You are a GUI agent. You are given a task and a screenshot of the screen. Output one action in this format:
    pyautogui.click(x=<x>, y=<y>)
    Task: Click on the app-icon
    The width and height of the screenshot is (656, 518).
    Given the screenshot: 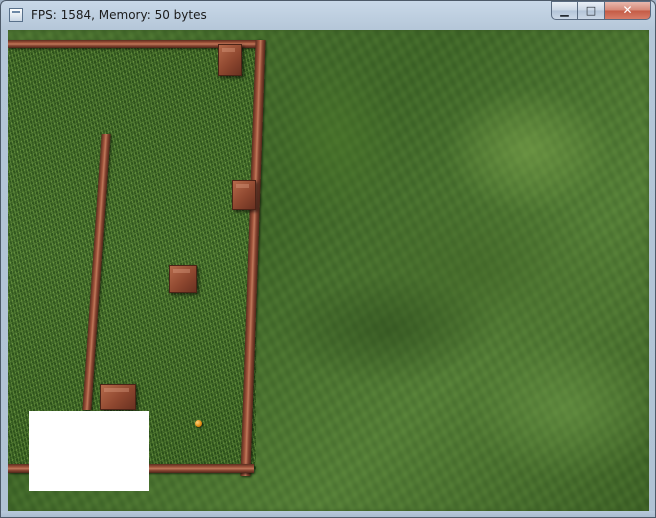 What is the action you would take?
    pyautogui.click(x=16, y=15)
    